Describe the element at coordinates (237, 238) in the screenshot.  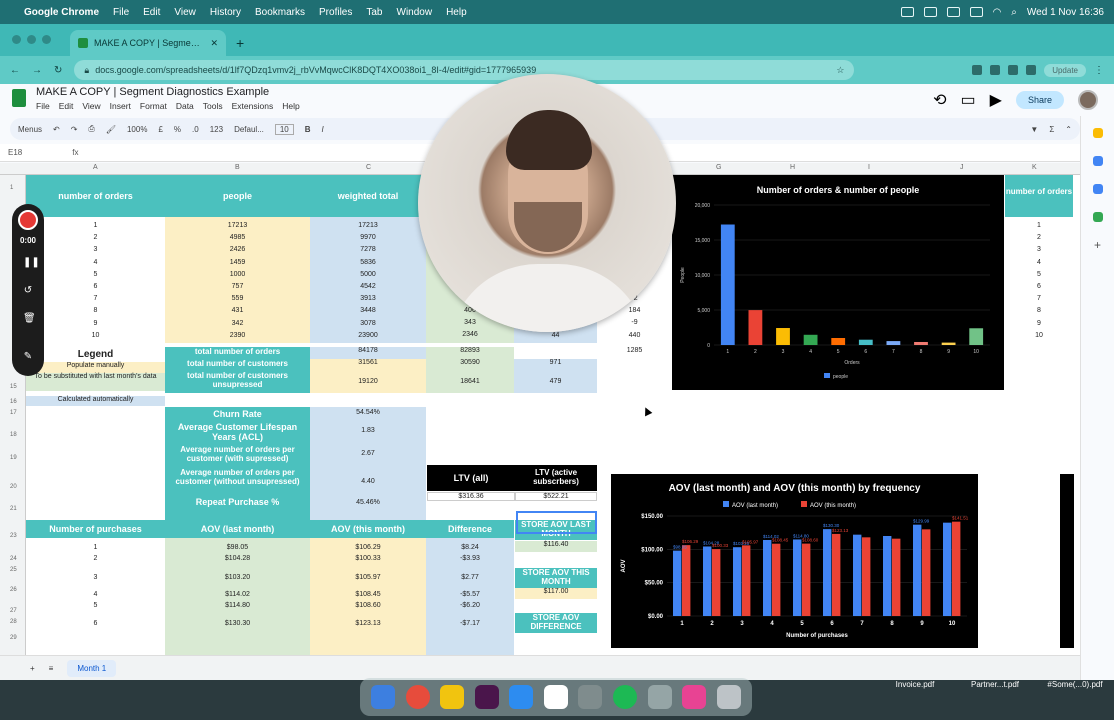
I see `cell: 4985` at that location.